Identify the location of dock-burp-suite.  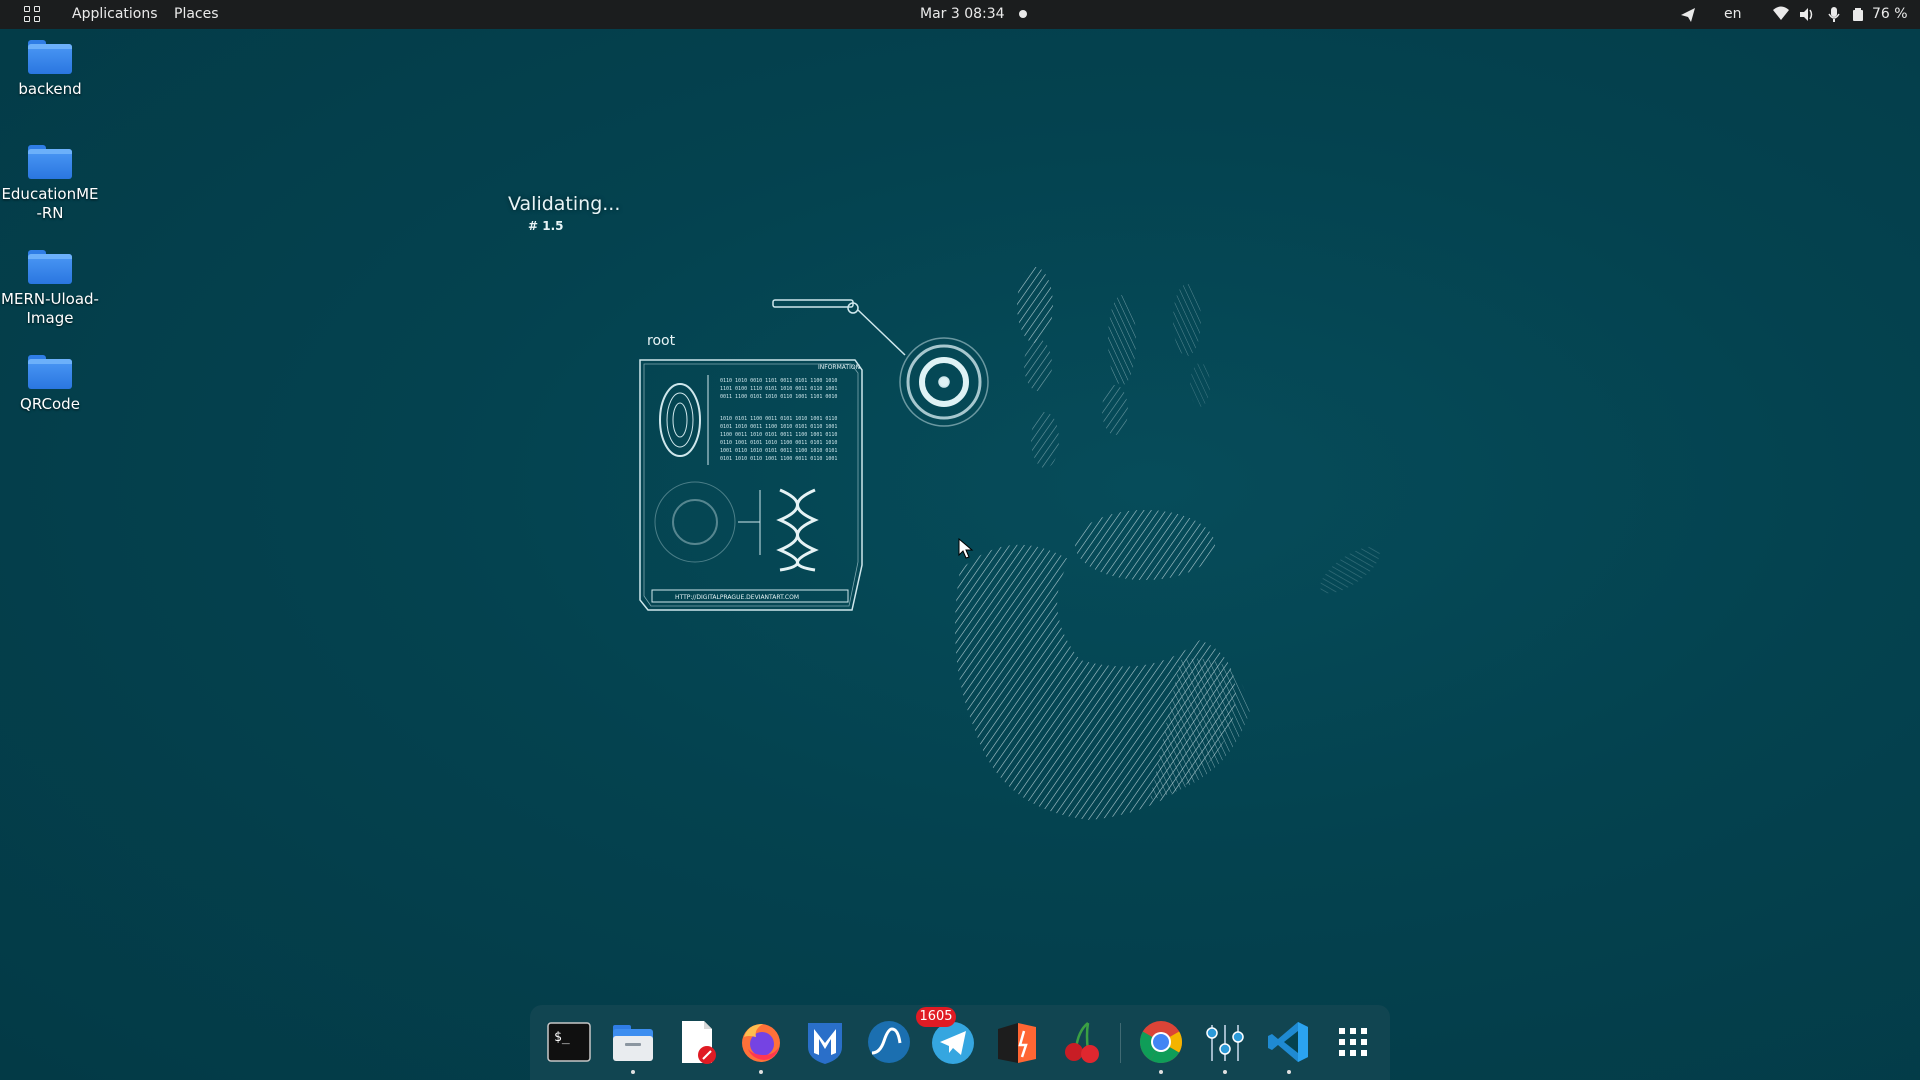
(1017, 1042).